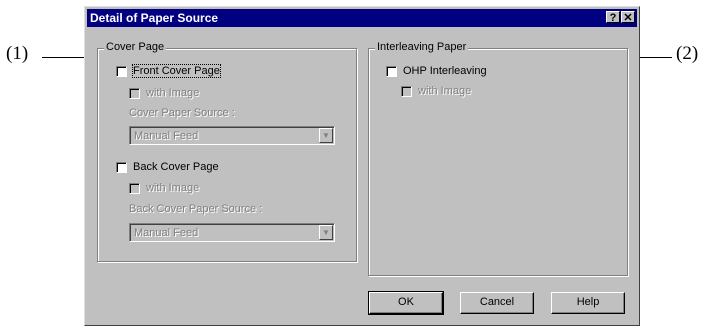 The width and height of the screenshot is (707, 327). What do you see at coordinates (406, 303) in the screenshot?
I see `ok-button: OK` at bounding box center [406, 303].